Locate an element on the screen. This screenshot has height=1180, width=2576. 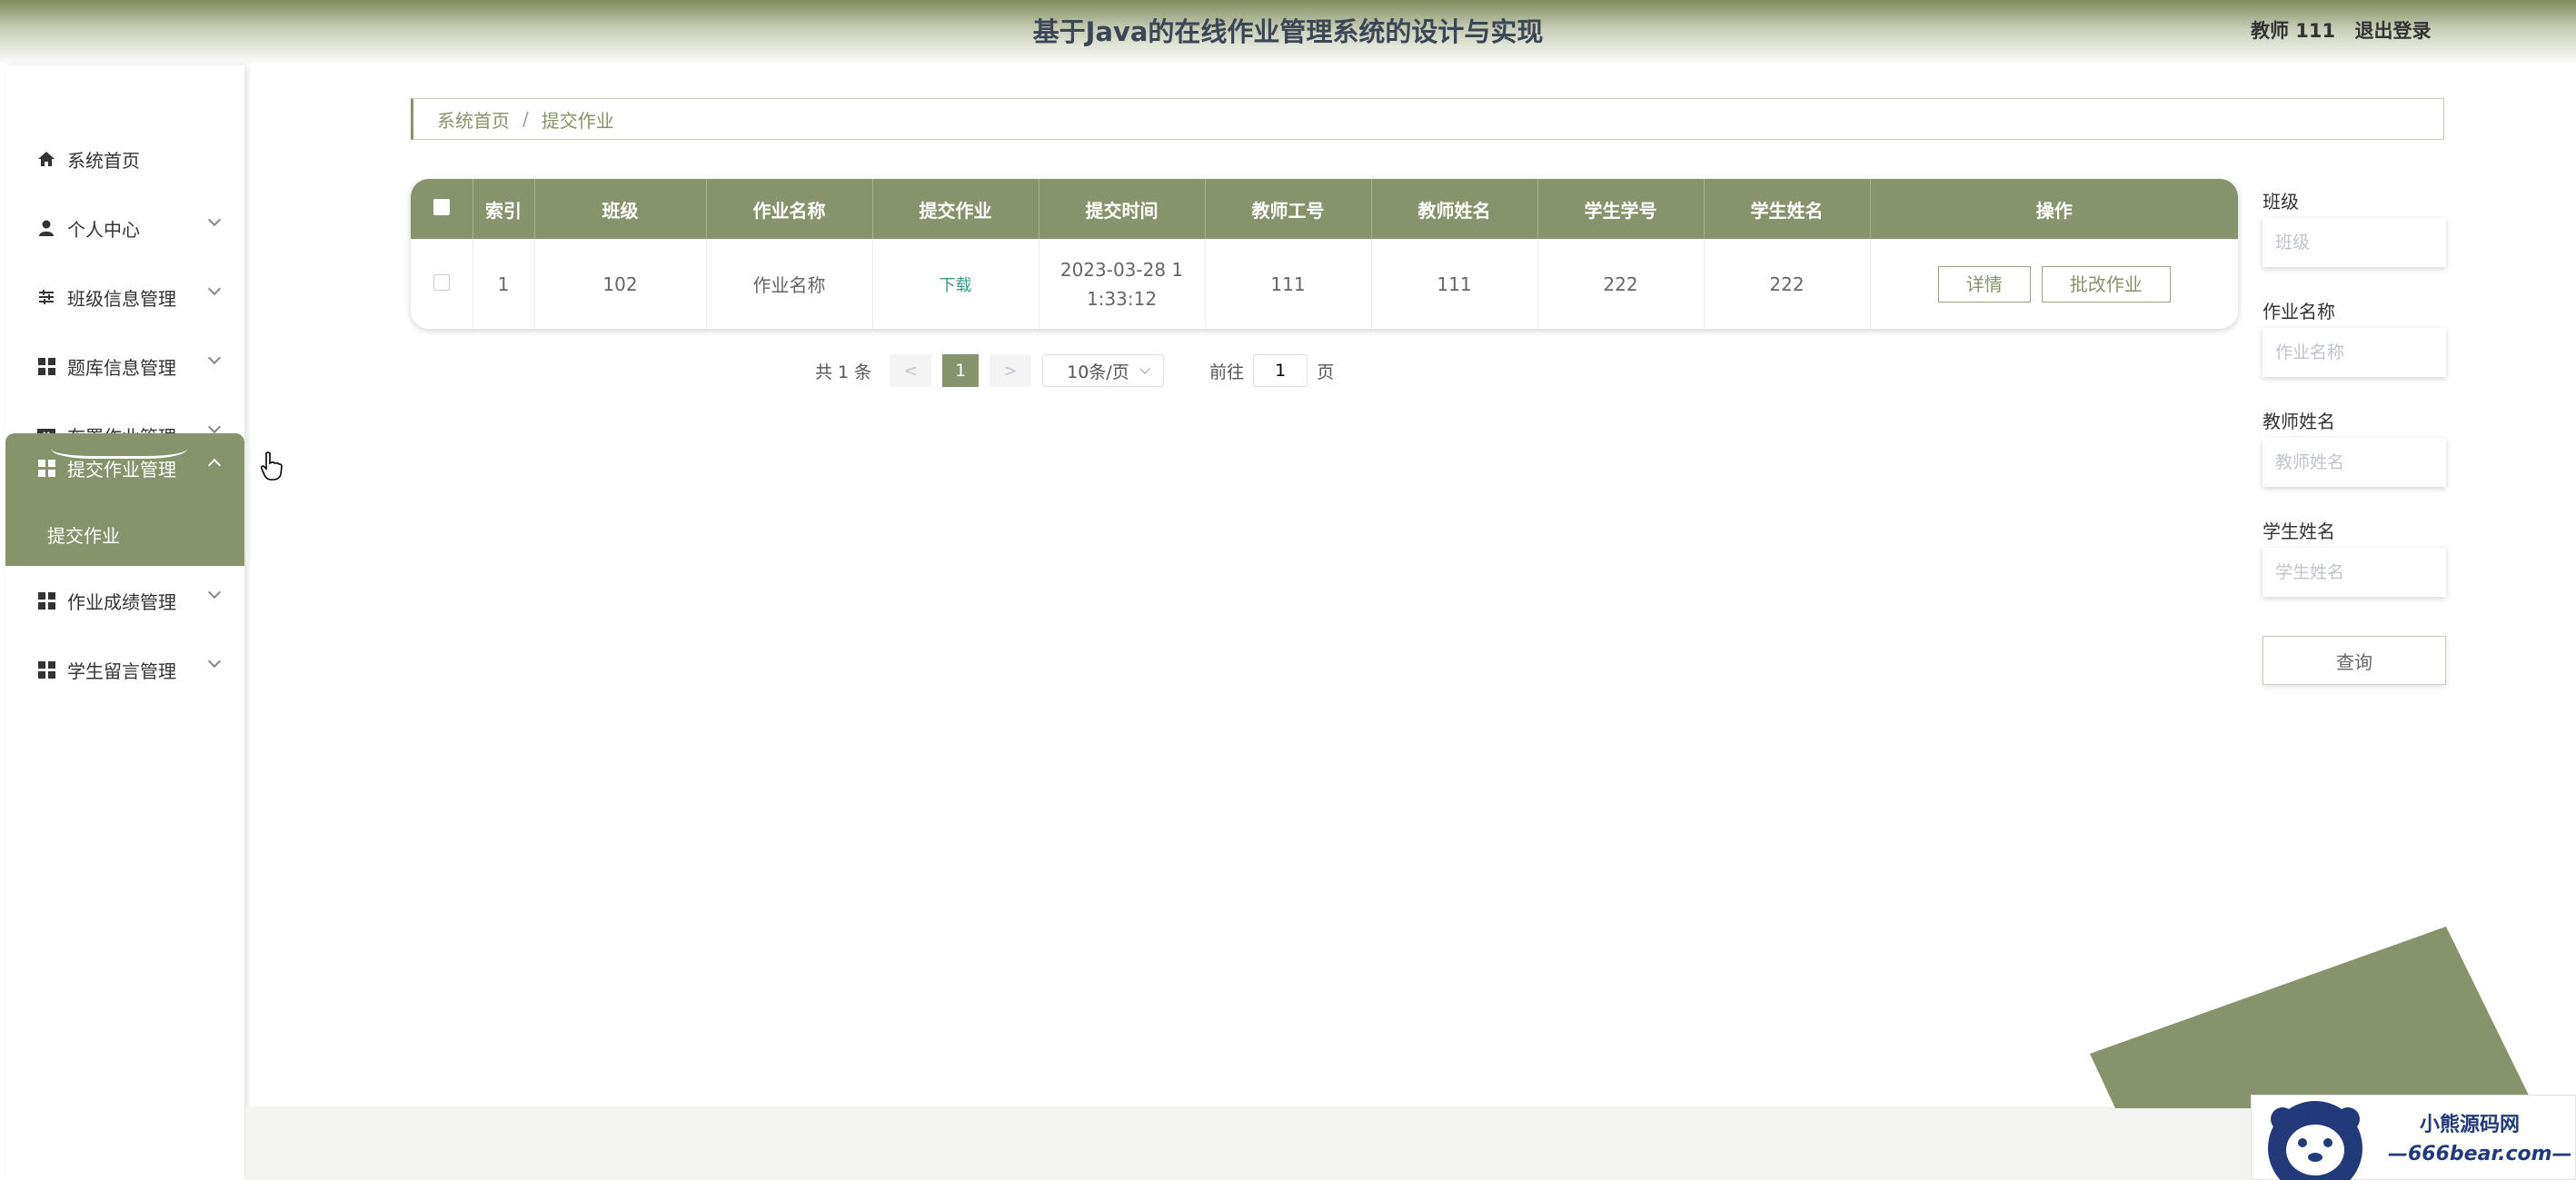
page-title: 基于Java的在线作业管理系统的设计与实现 is located at coordinates (1288, 31).